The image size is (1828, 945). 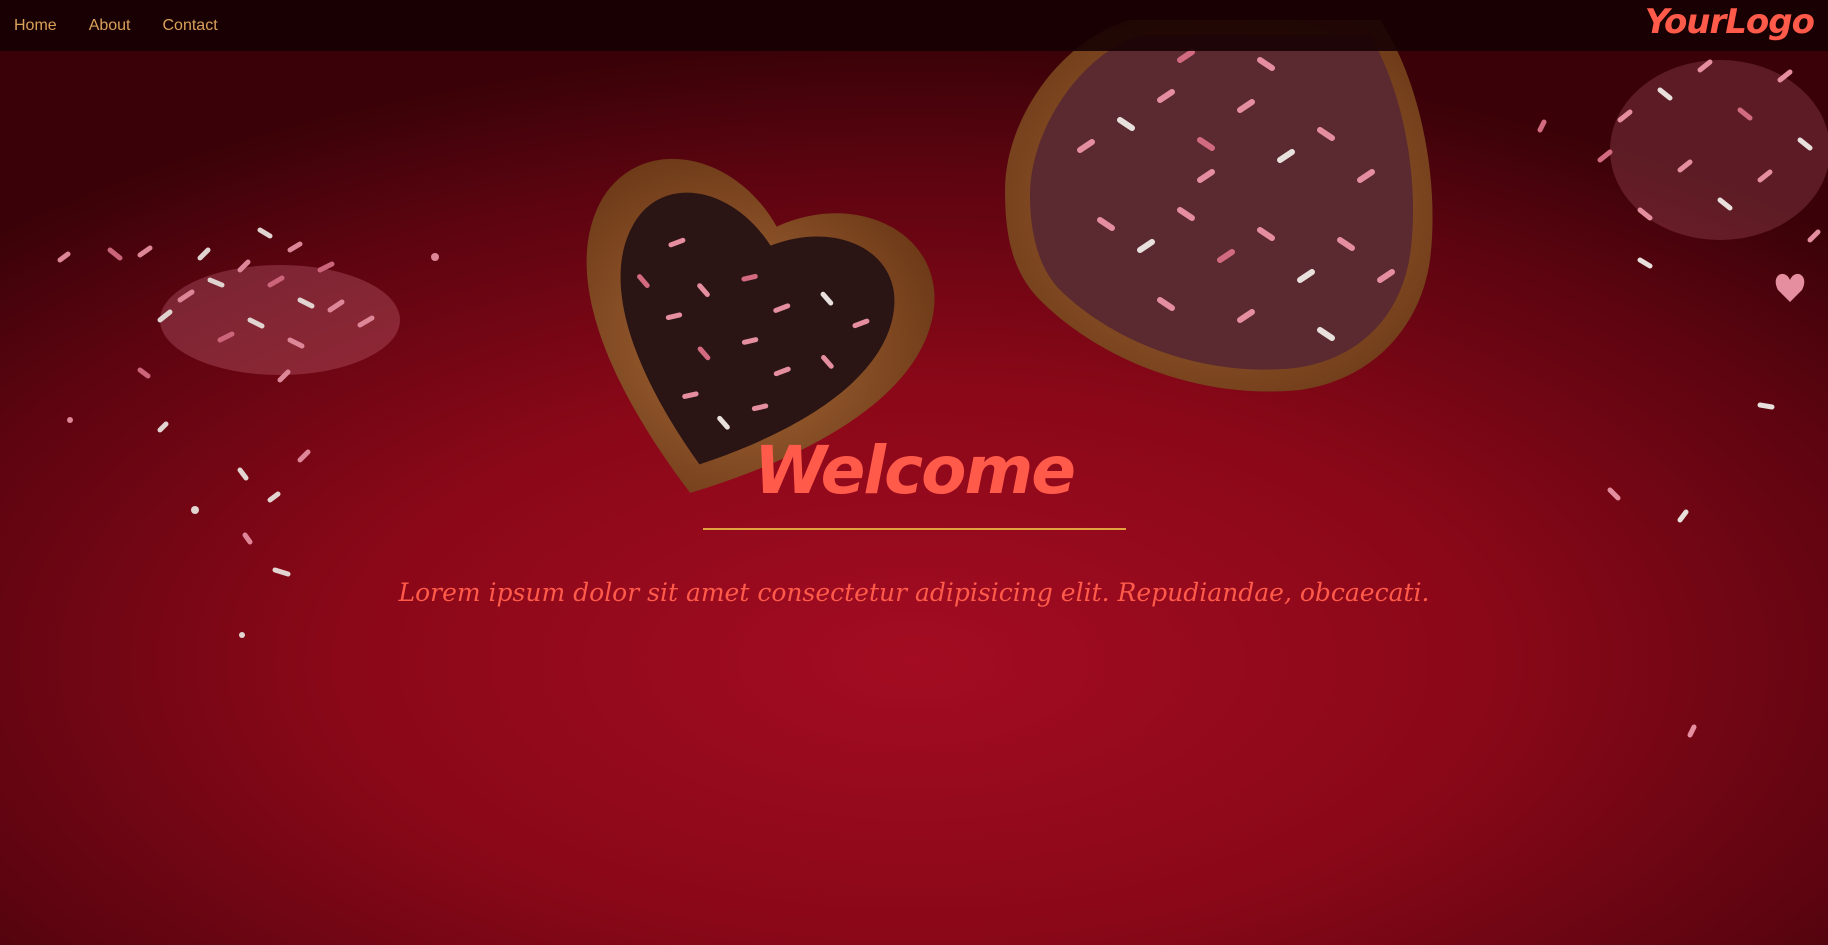 What do you see at coordinates (914, 529) in the screenshot?
I see `title-divider` at bounding box center [914, 529].